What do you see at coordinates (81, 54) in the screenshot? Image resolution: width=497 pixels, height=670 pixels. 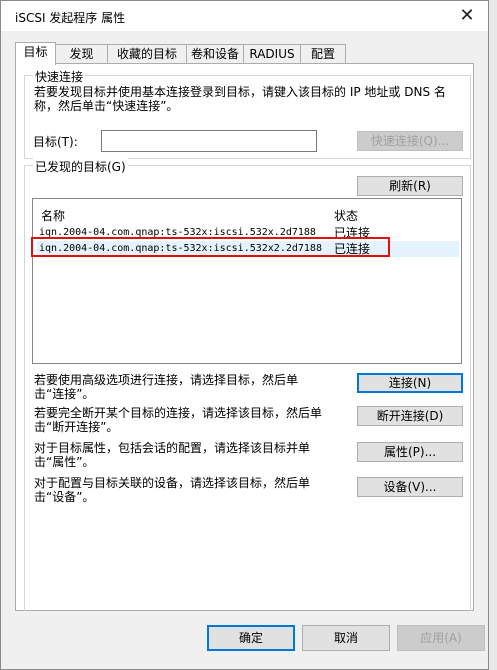 I see `tab-discovery: 发现` at bounding box center [81, 54].